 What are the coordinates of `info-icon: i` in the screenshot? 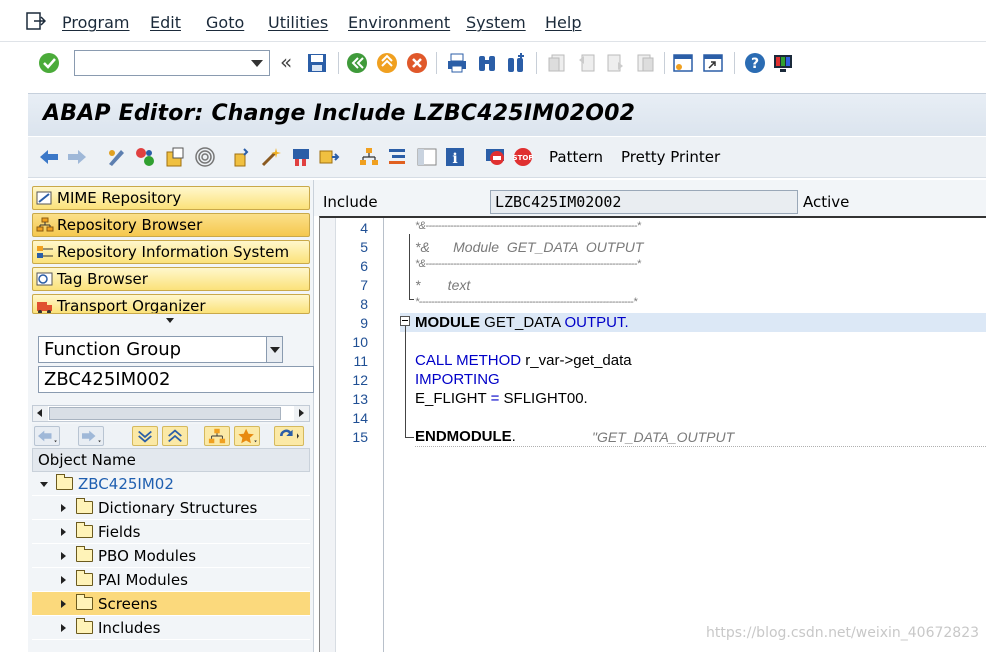 It's located at (455, 157).